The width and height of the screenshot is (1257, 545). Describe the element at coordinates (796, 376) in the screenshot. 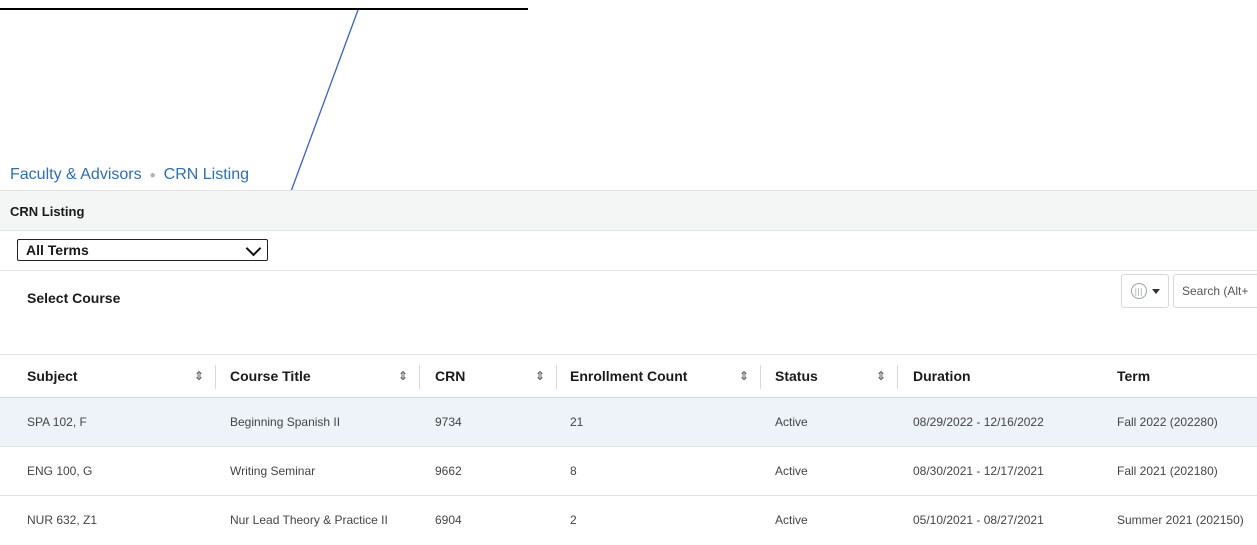

I see `header-label: Status` at that location.